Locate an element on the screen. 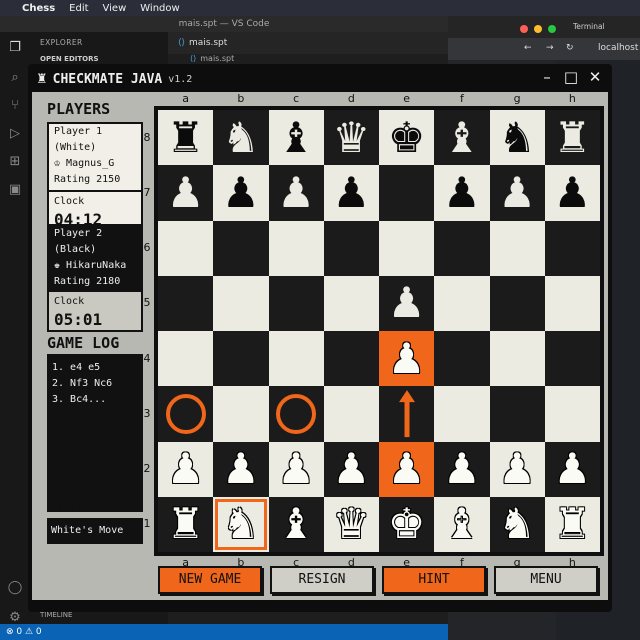  square-f1: ♝ is located at coordinates (462, 524).